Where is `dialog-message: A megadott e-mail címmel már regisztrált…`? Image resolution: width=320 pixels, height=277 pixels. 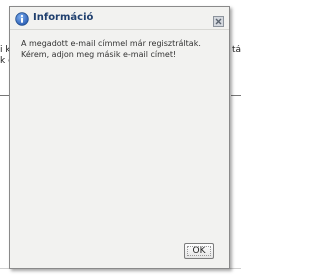 dialog-message: A megadott e-mail címmel már regisztrált… is located at coordinates (123, 49).